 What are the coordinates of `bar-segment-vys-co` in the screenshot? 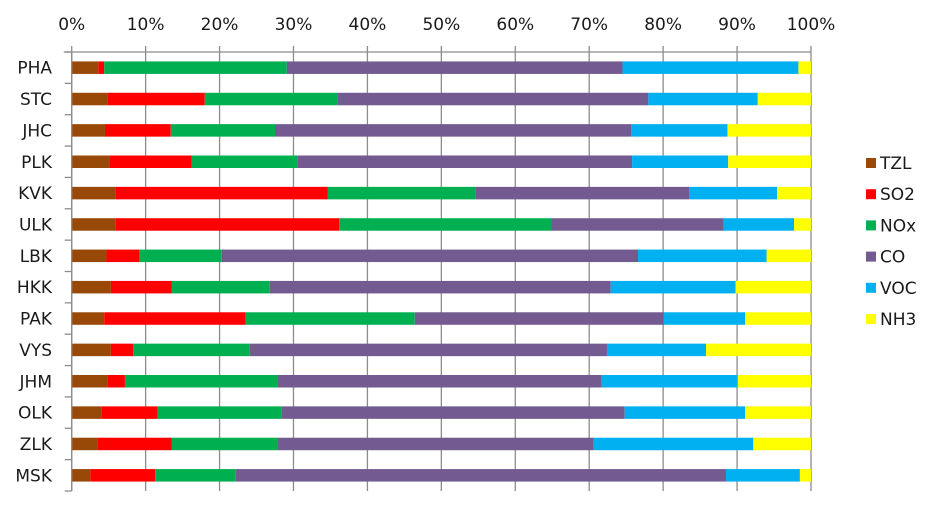 It's located at (428, 350).